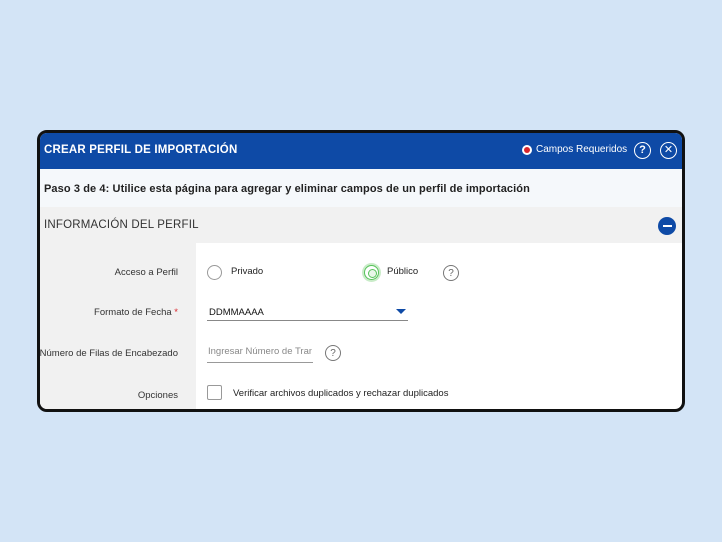  Describe the element at coordinates (133, 312) in the screenshot. I see `date-format-label-text: Formato de Fecha` at that location.